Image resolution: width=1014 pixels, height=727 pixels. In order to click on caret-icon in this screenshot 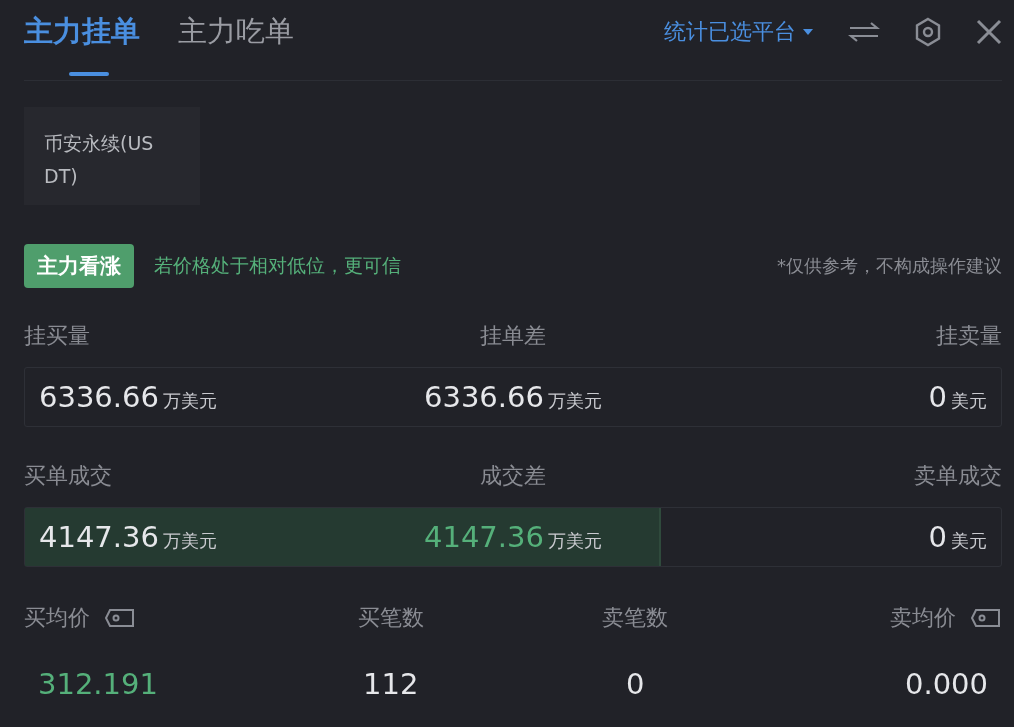, I will do `click(808, 32)`.